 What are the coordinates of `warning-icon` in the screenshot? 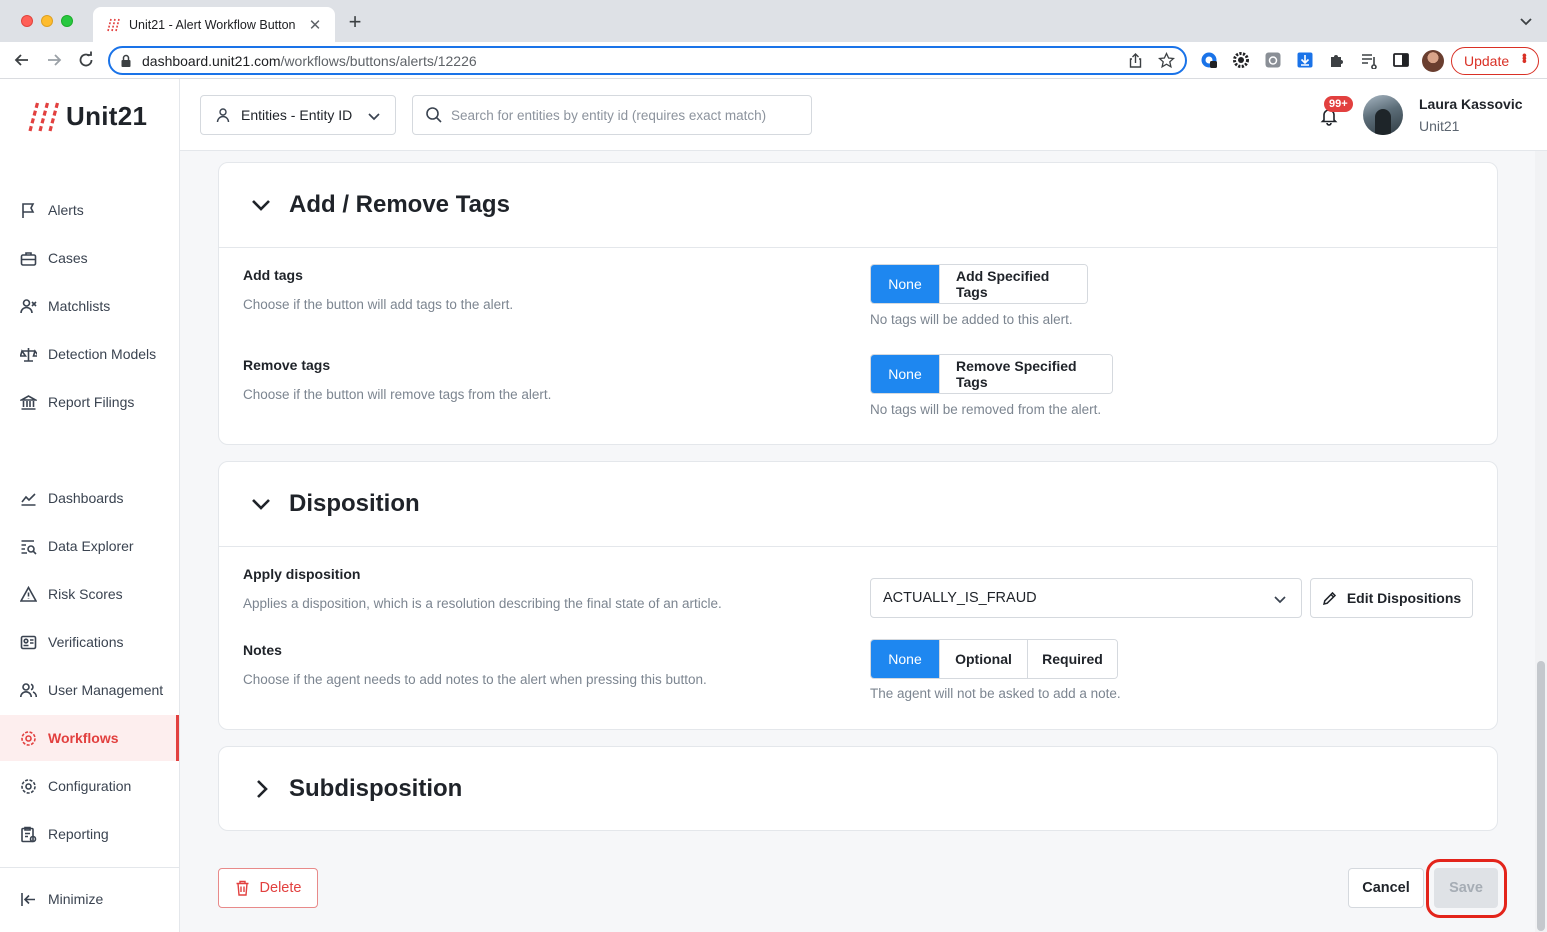 It's located at (28, 593).